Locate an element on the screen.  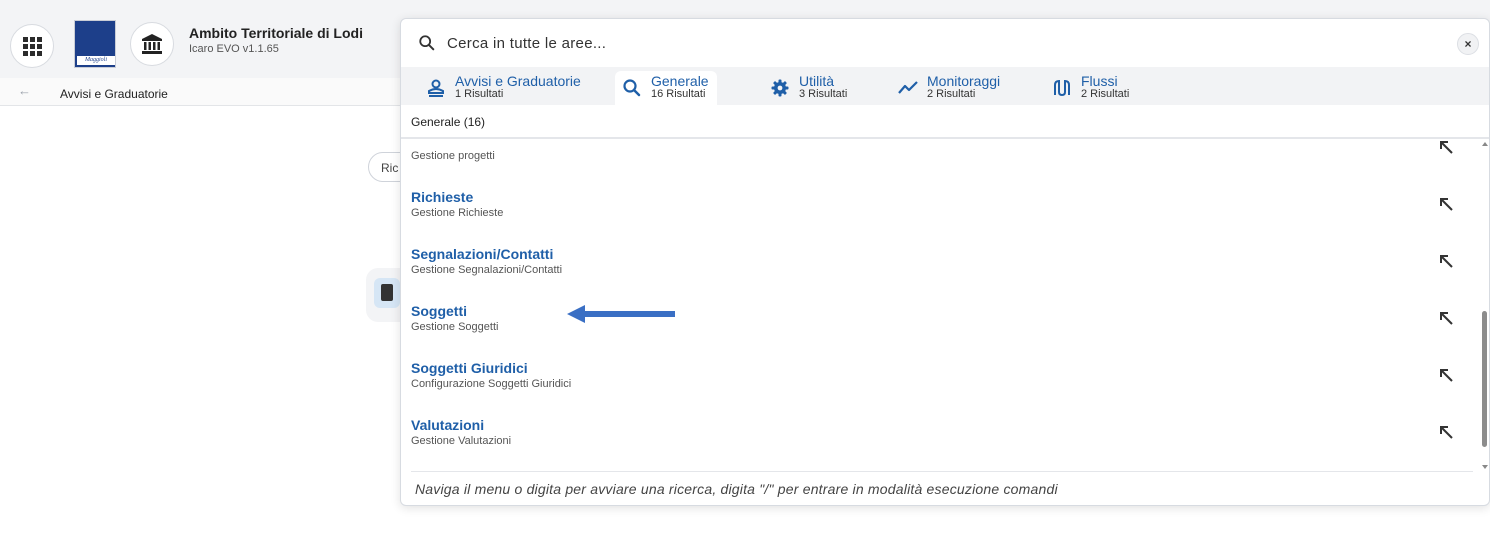
app-title: Ambito Territoriale di Lodi is located at coordinates (276, 33).